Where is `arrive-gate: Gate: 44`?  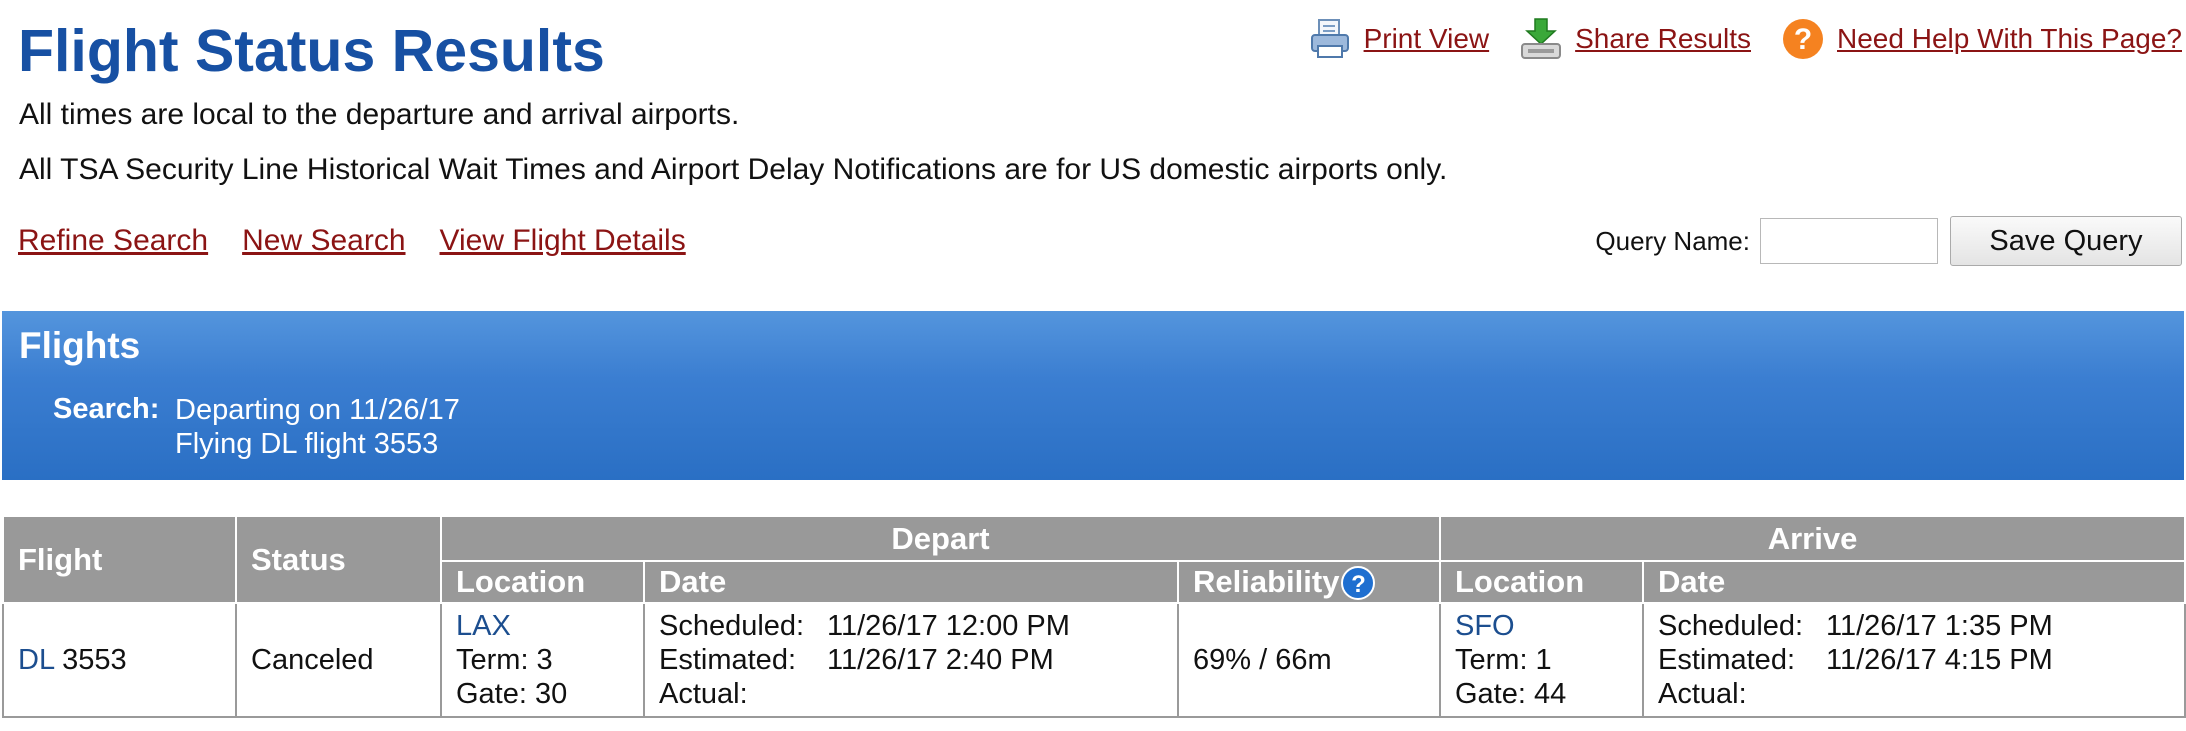 arrive-gate: Gate: 44 is located at coordinates (1511, 694).